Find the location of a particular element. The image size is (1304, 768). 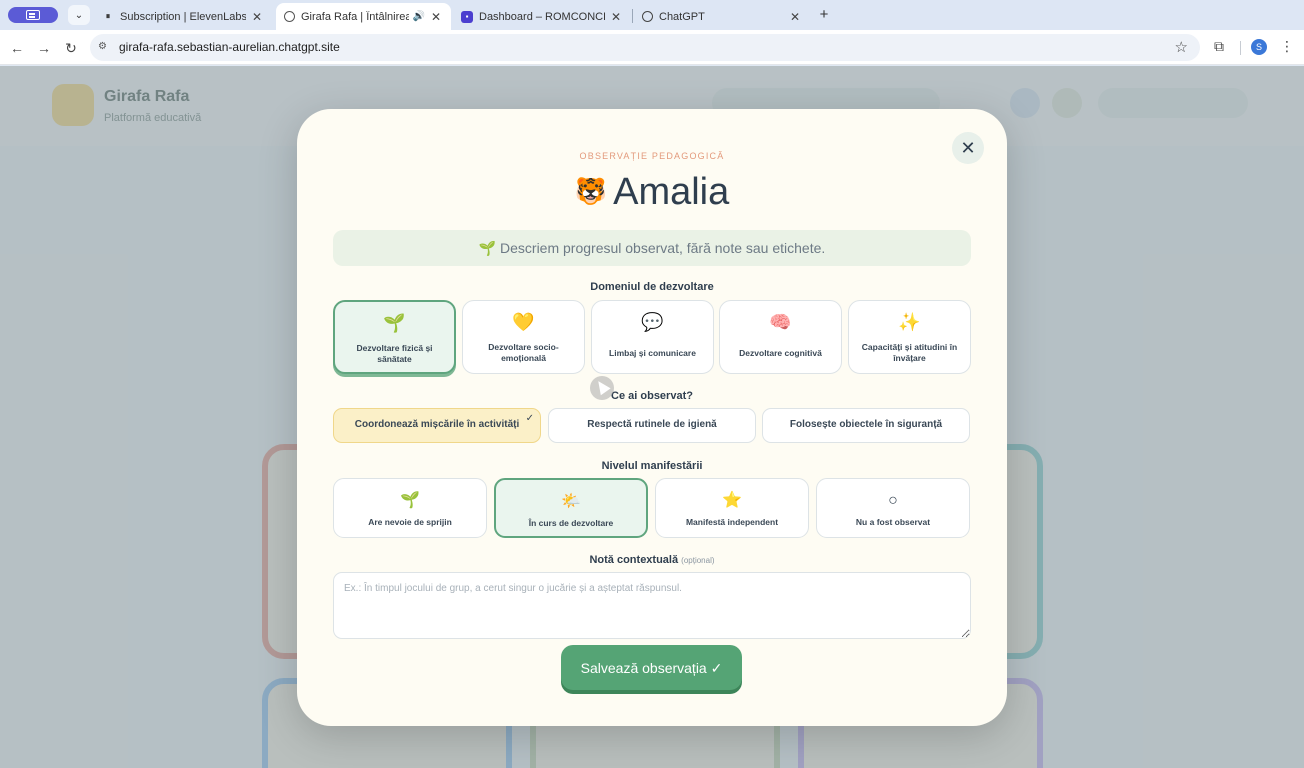

tab-title: Subscription | ElevenLabs is located at coordinates (183, 16).